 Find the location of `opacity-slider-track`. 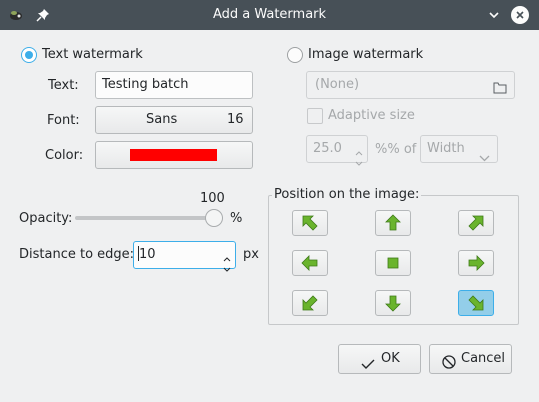

opacity-slider-track is located at coordinates (149, 218).